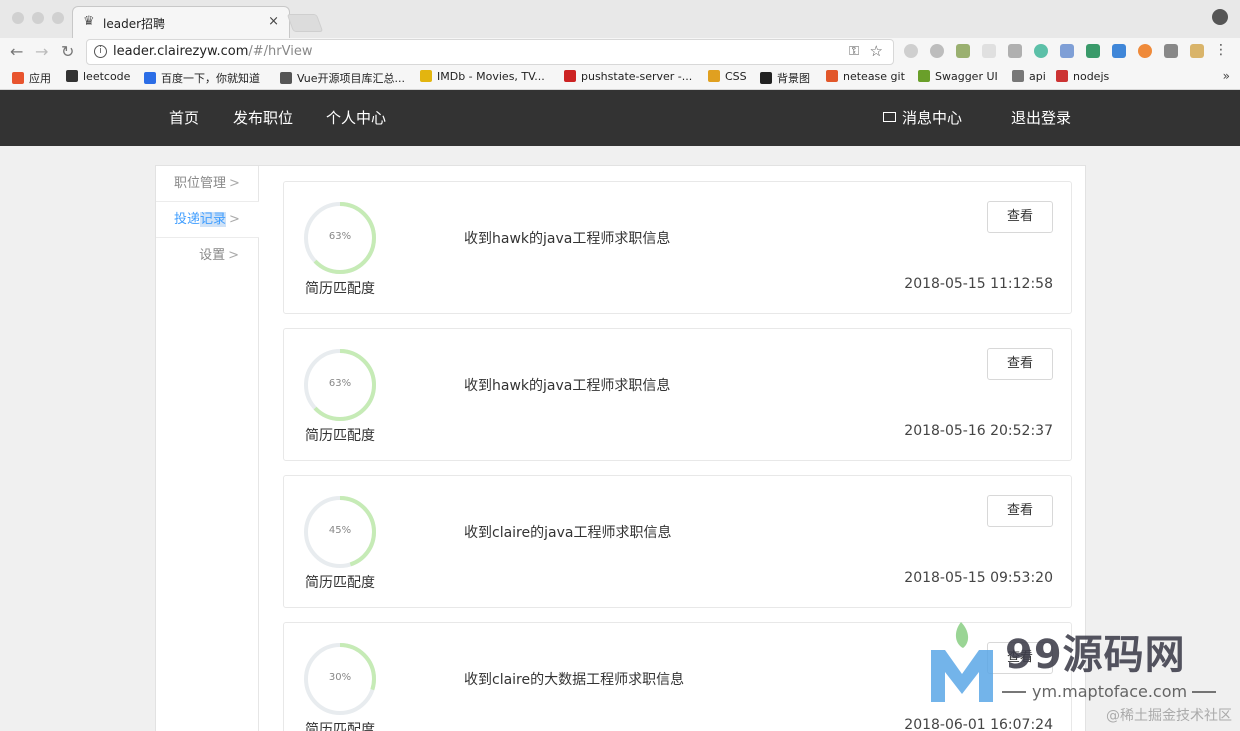 The width and height of the screenshot is (1240, 731). Describe the element at coordinates (1041, 117) in the screenshot. I see `nav-logout: 退出登录` at that location.